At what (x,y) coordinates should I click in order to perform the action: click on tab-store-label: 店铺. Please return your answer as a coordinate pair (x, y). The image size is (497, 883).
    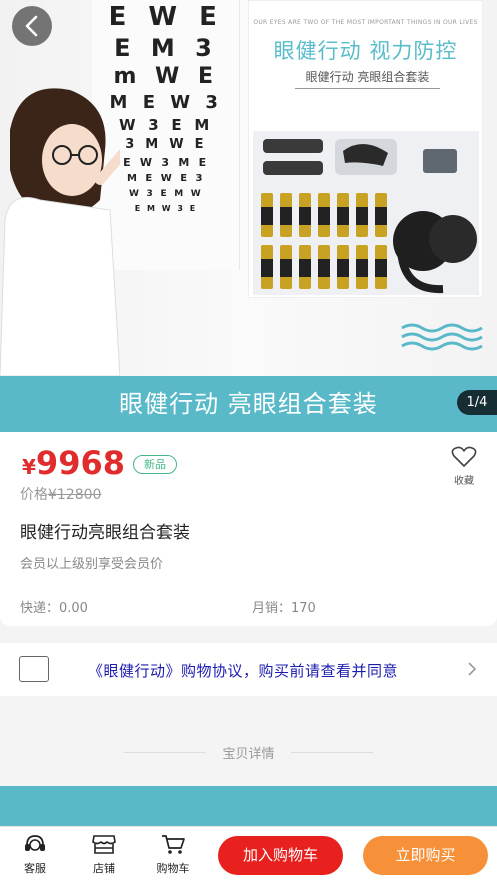
    Looking at the image, I should click on (104, 868).